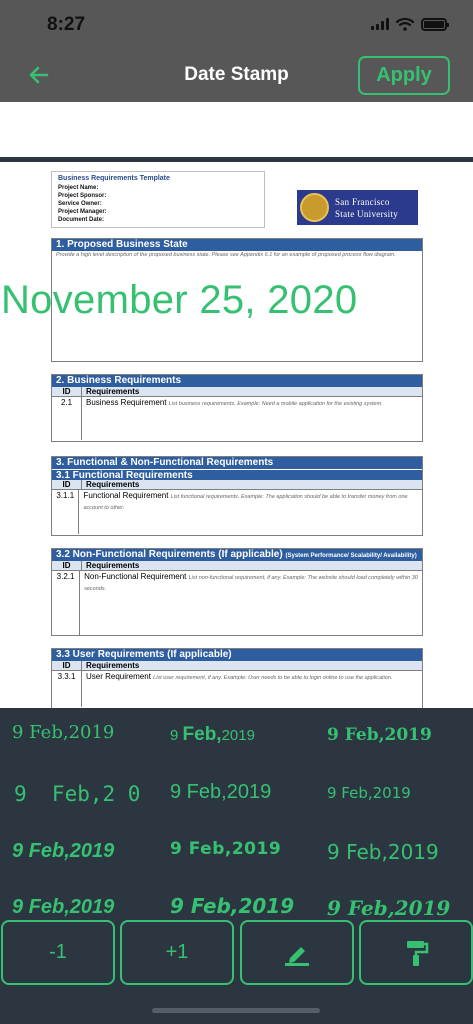 Image resolution: width=473 pixels, height=1024 pixels. Describe the element at coordinates (237, 381) in the screenshot. I see `section-heading: 2. Business Requirements` at that location.